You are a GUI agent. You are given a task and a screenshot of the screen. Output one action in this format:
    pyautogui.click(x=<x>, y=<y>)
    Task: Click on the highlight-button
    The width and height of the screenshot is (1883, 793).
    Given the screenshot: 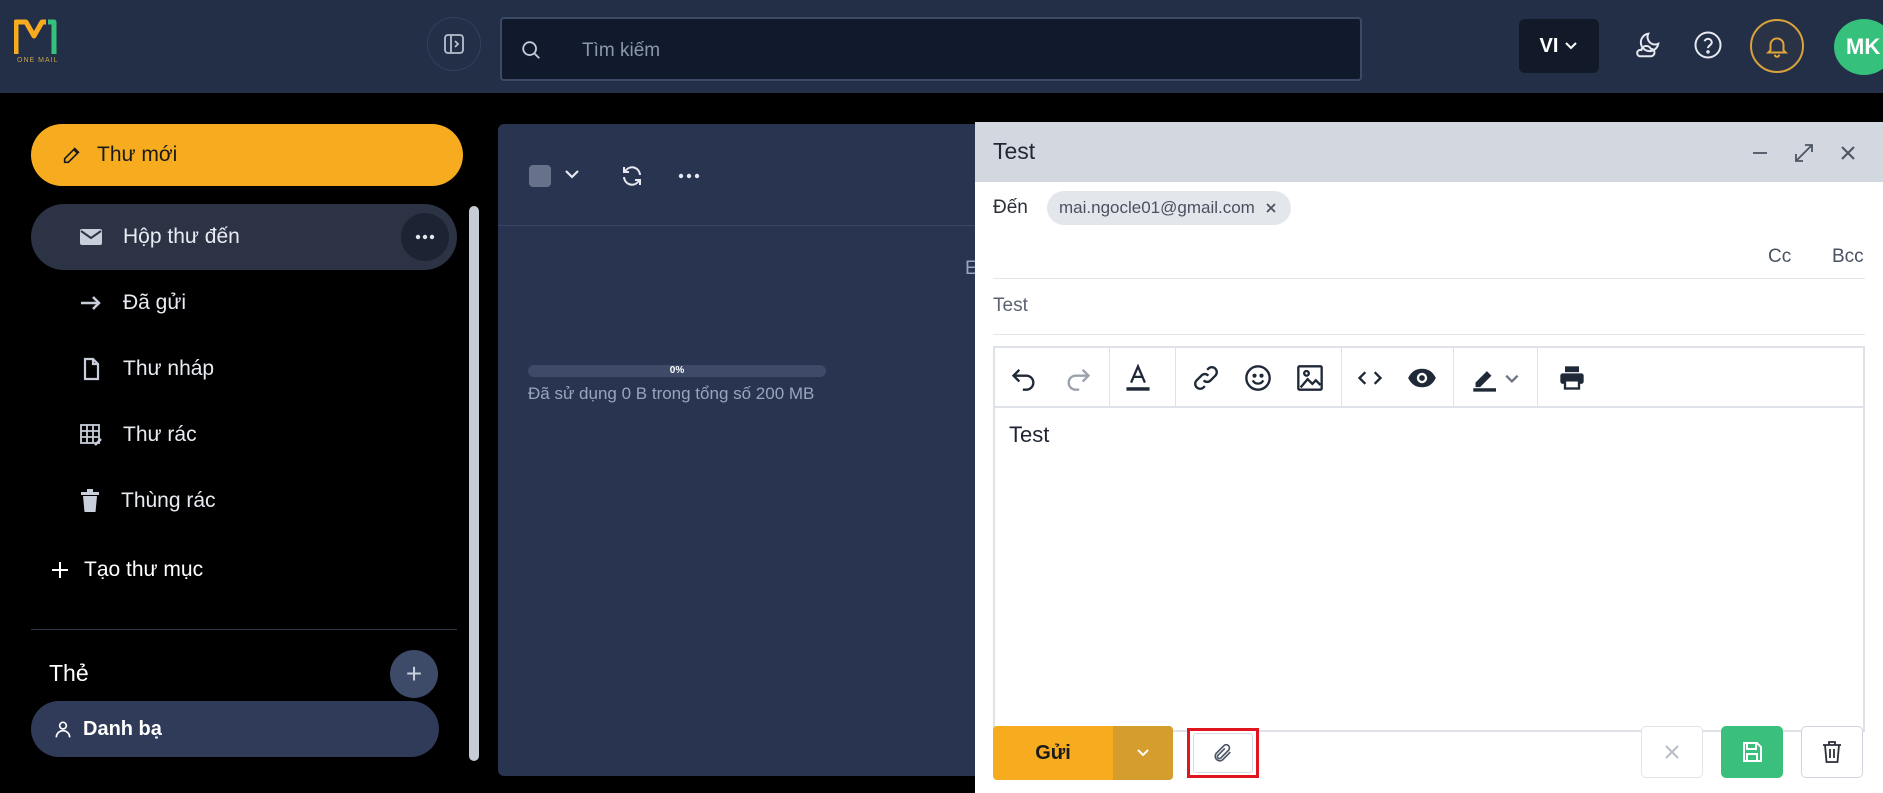 What is the action you would take?
    pyautogui.click(x=1496, y=378)
    